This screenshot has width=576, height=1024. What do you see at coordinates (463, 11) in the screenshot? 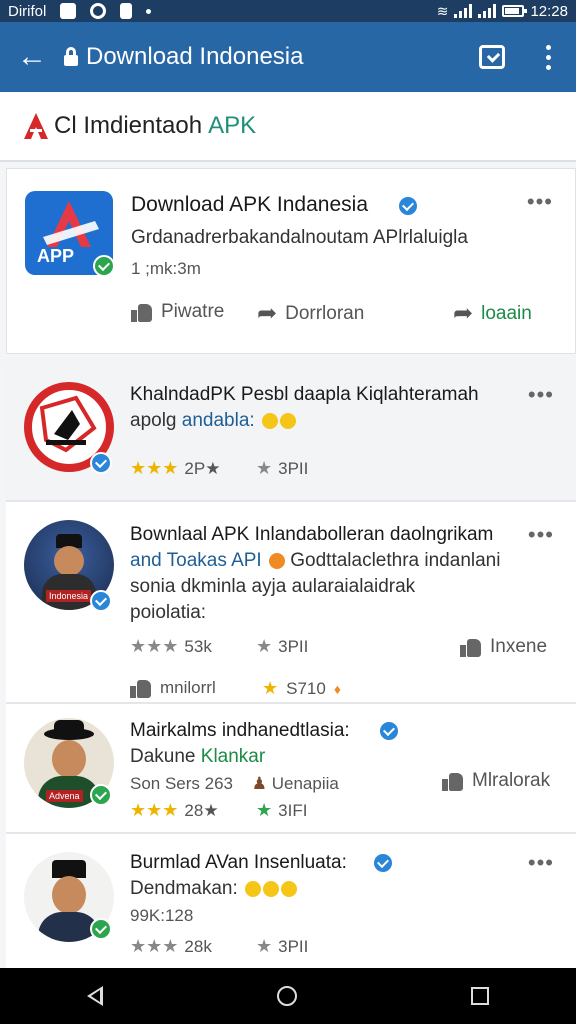
I see `signal-icon` at bounding box center [463, 11].